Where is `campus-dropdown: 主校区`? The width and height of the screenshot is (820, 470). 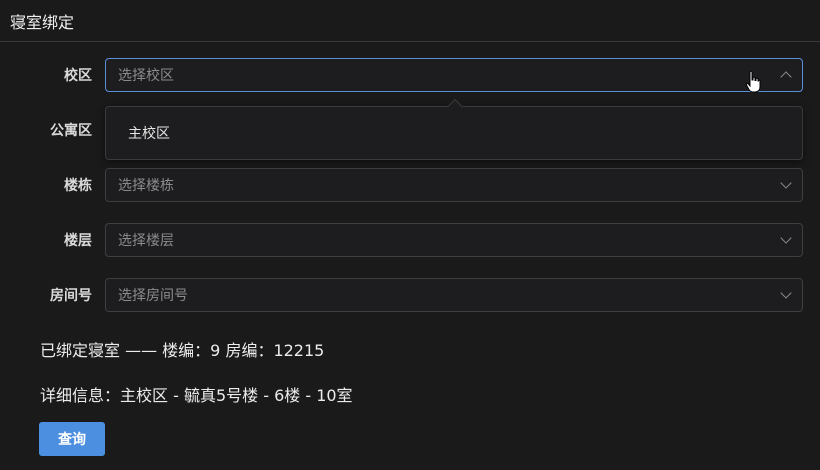
campus-dropdown: 主校区 is located at coordinates (454, 129).